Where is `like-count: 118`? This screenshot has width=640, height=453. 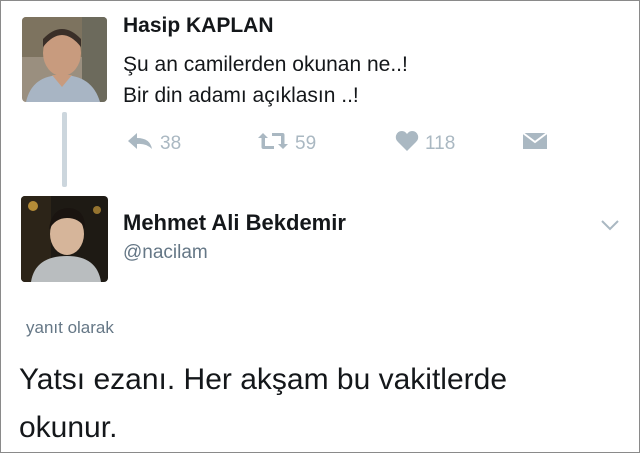 like-count: 118 is located at coordinates (440, 143).